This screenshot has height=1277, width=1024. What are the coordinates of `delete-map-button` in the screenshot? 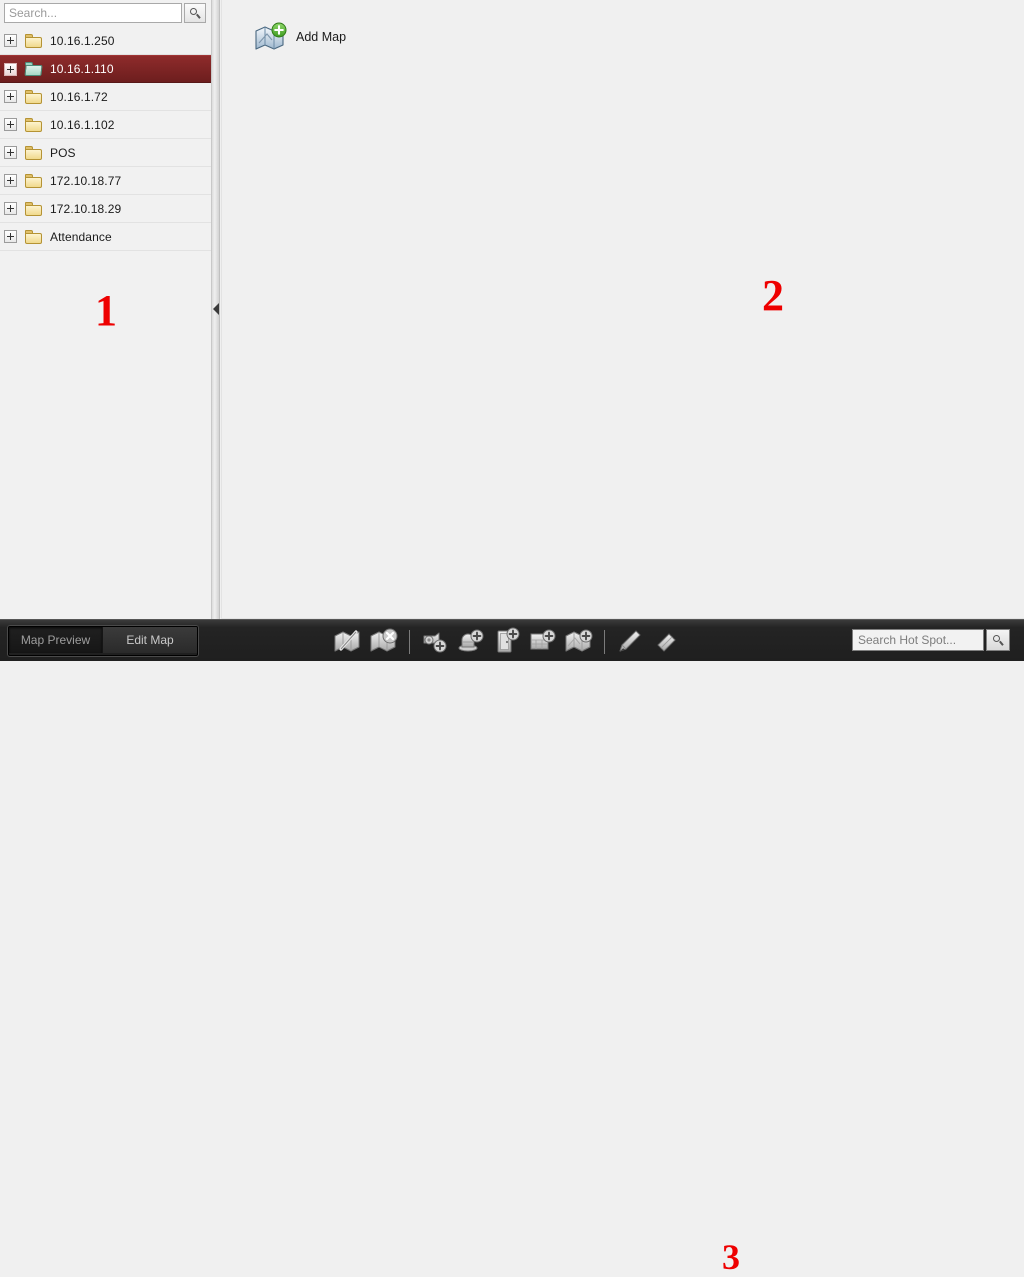 It's located at (384, 642).